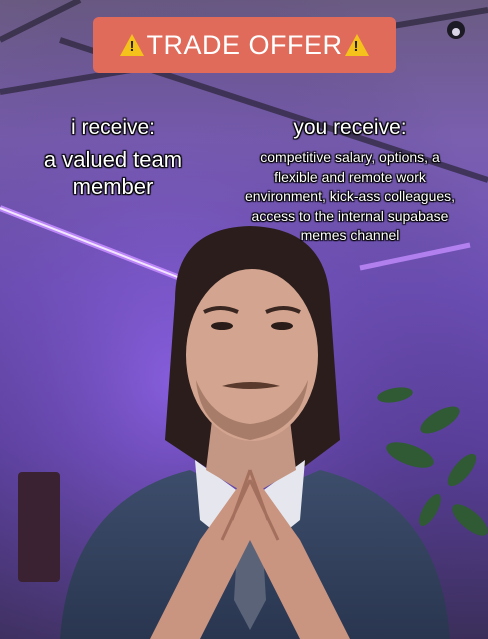 This screenshot has width=488, height=639. What do you see at coordinates (456, 30) in the screenshot?
I see `ceiling-lamp` at bounding box center [456, 30].